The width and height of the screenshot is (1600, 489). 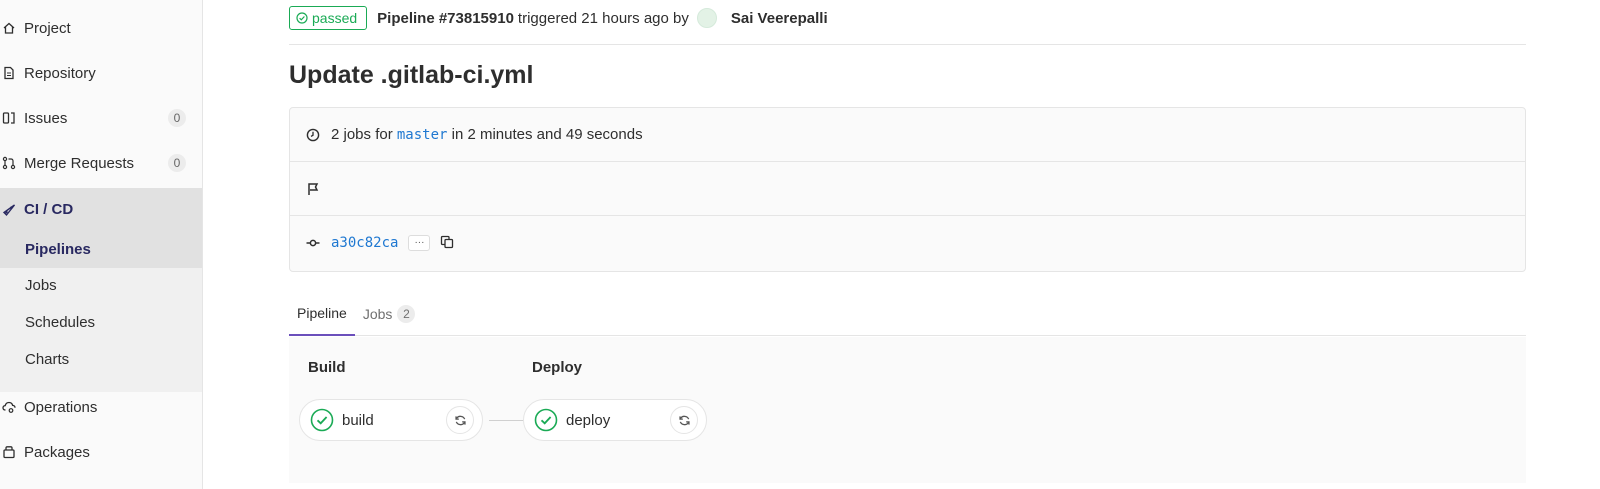 What do you see at coordinates (101, 322) in the screenshot?
I see `sidebar-subitem-schedules: Schedules` at bounding box center [101, 322].